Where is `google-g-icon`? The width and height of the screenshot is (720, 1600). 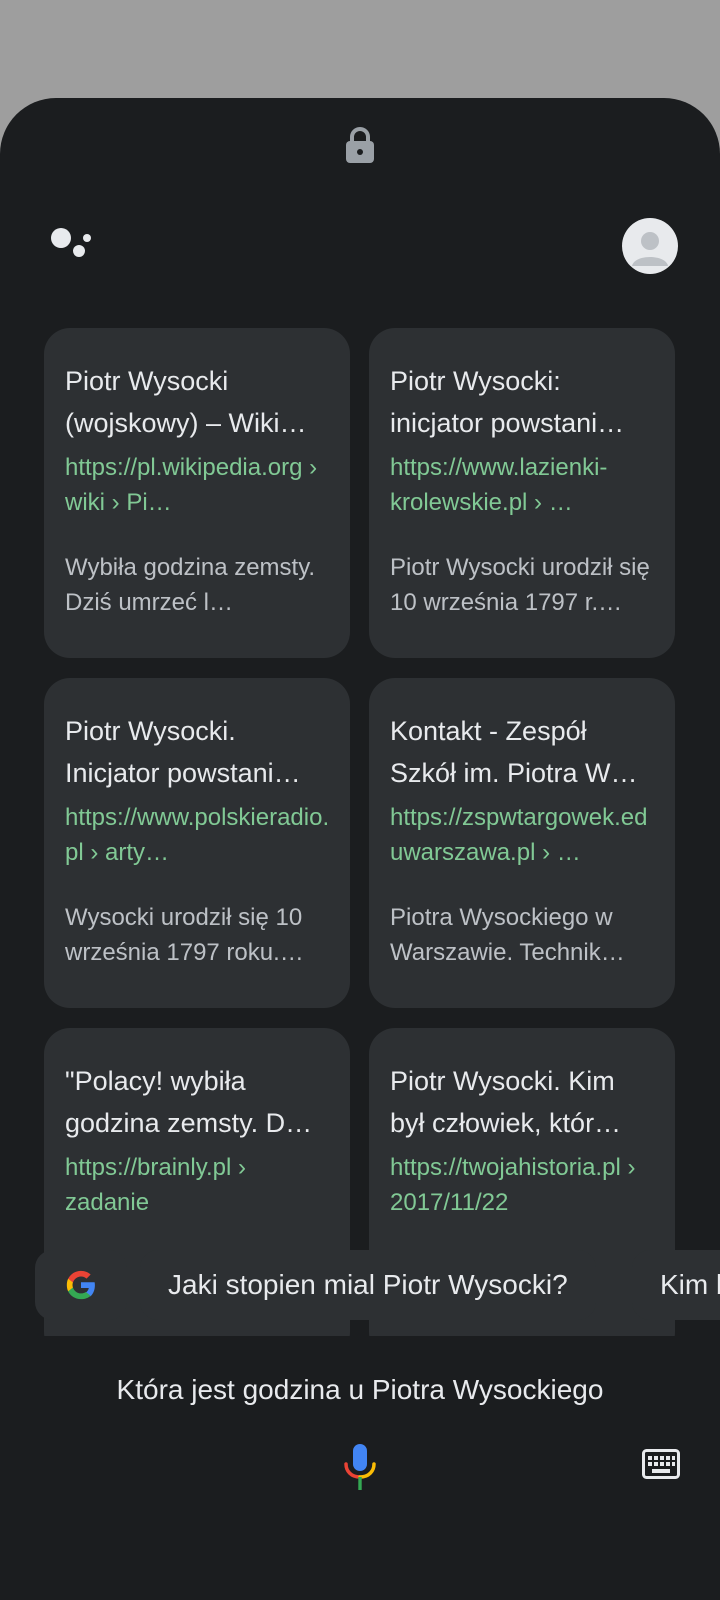
google-g-icon is located at coordinates (80, 1285).